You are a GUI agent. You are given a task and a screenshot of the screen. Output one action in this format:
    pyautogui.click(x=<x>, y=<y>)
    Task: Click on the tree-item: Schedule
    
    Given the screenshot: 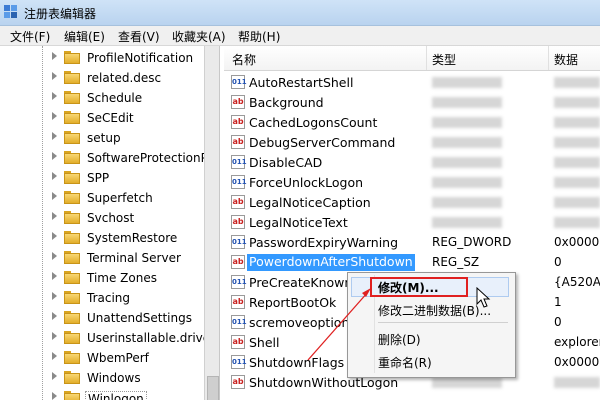 What is the action you would take?
    pyautogui.click(x=129, y=98)
    